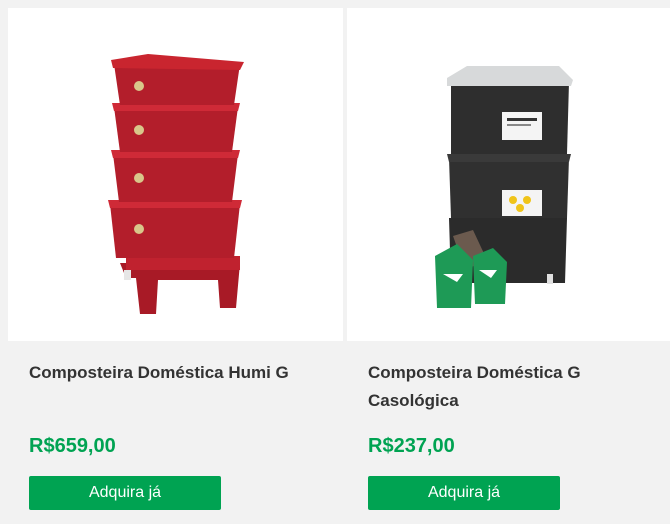  Describe the element at coordinates (179, 373) in the screenshot. I see `product-title: Composteira Doméstica Humi G` at that location.